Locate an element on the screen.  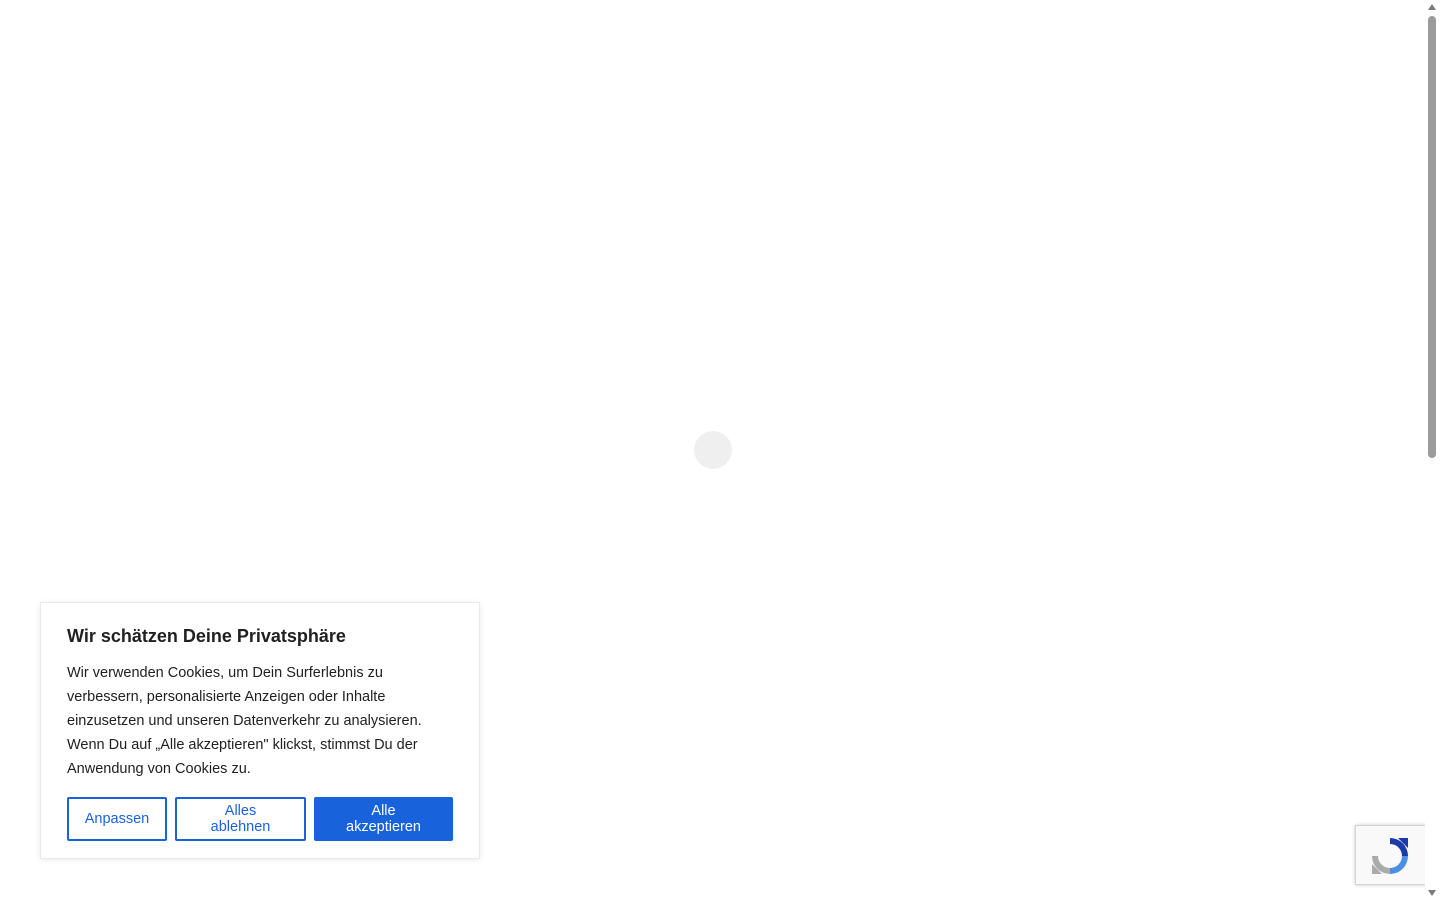
page-scrollbar is located at coordinates (1432, 450).